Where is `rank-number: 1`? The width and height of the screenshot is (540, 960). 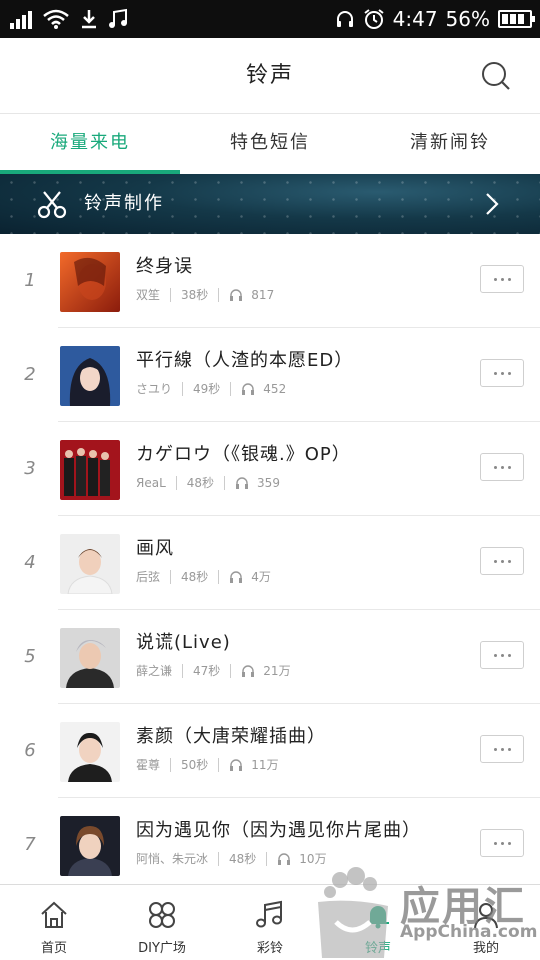 rank-number: 1 is located at coordinates (30, 280).